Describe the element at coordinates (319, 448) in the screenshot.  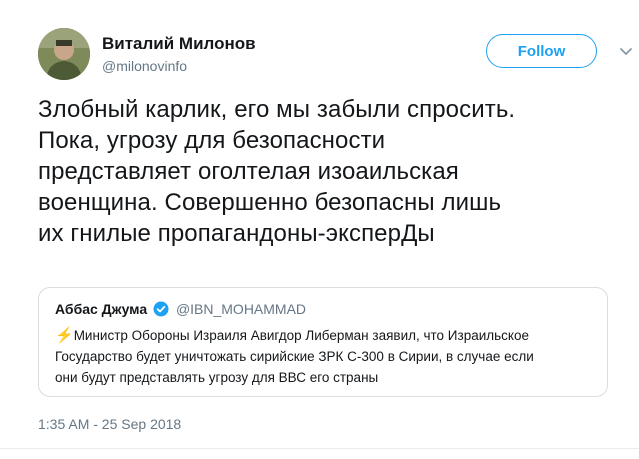
I see `divider` at that location.